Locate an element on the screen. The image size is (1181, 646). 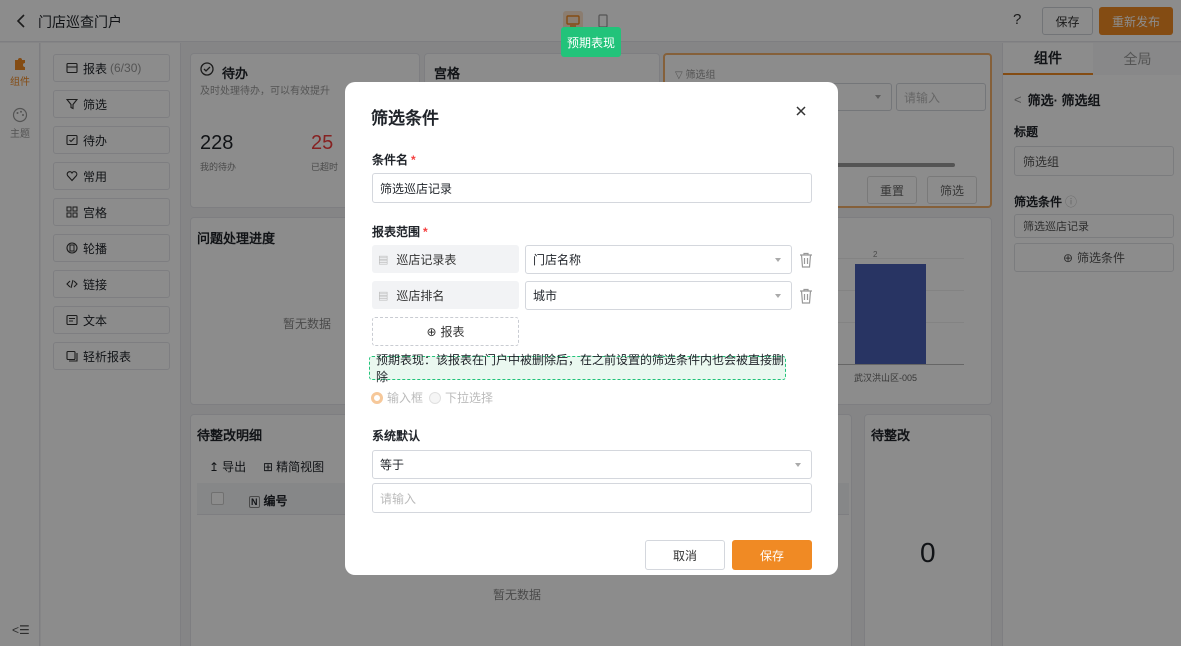
radio-dropdown: 下拉选择 is located at coordinates (461, 397).